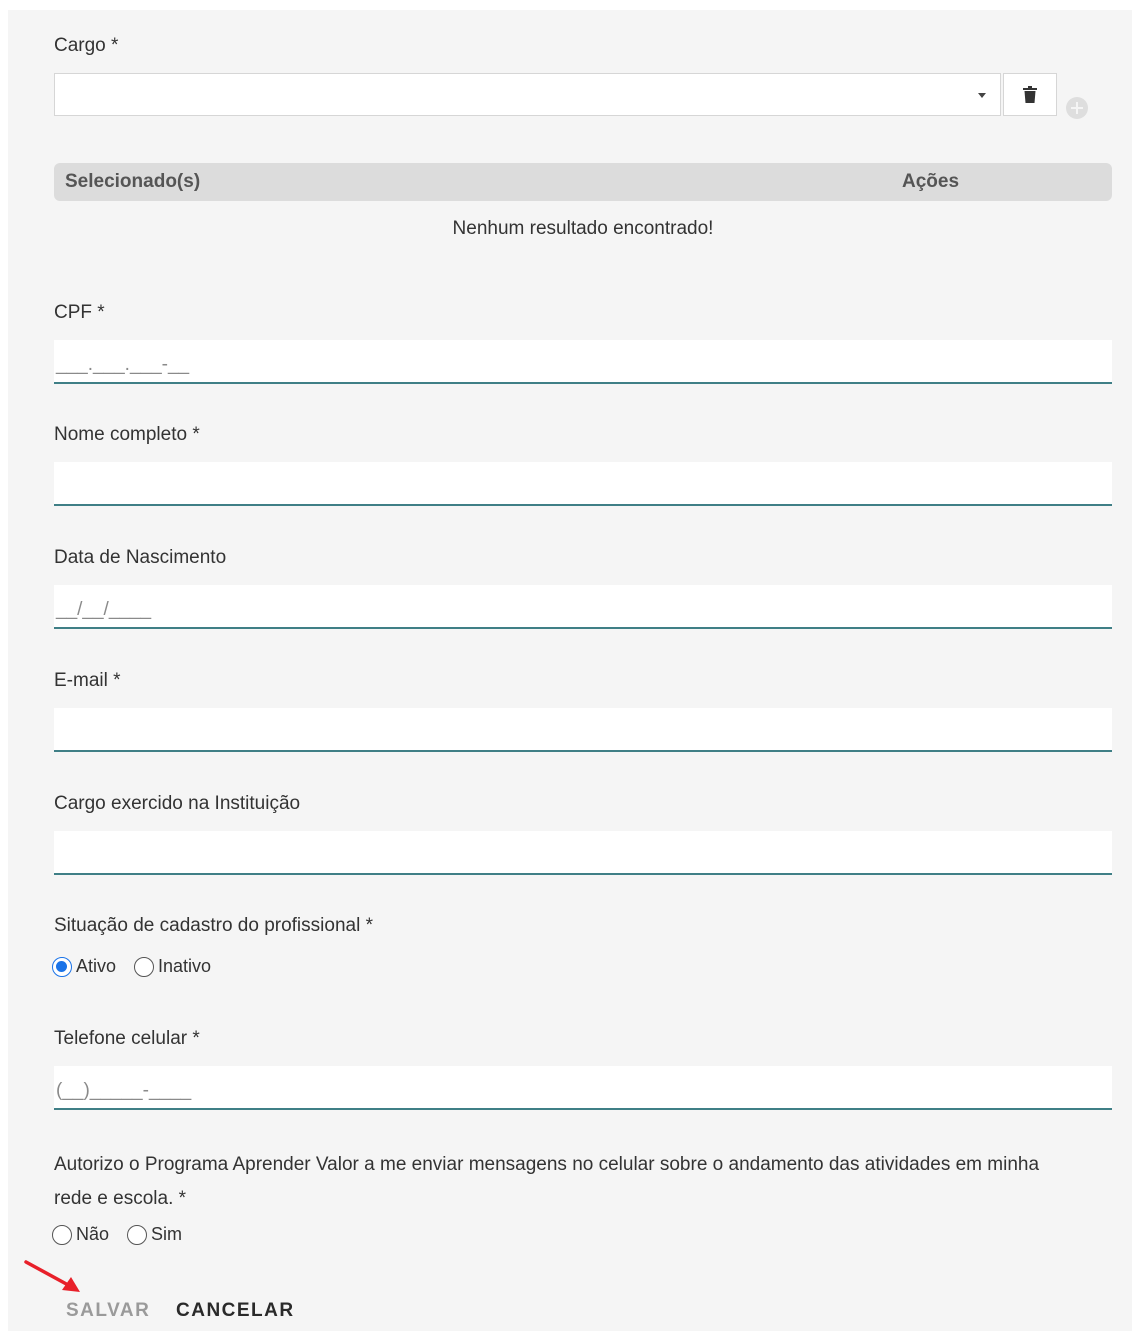 The height and width of the screenshot is (1331, 1132). I want to click on situacao-option-ativo: Ativo, so click(84, 966).